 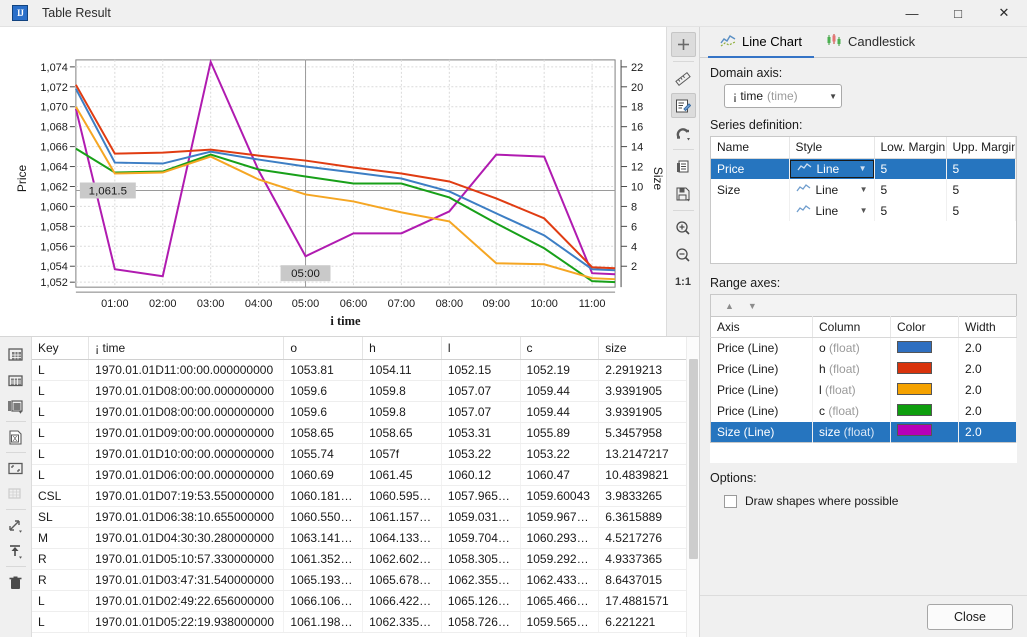 What do you see at coordinates (481, 454) in the screenshot?
I see `cell-l: 1053.22` at bounding box center [481, 454].